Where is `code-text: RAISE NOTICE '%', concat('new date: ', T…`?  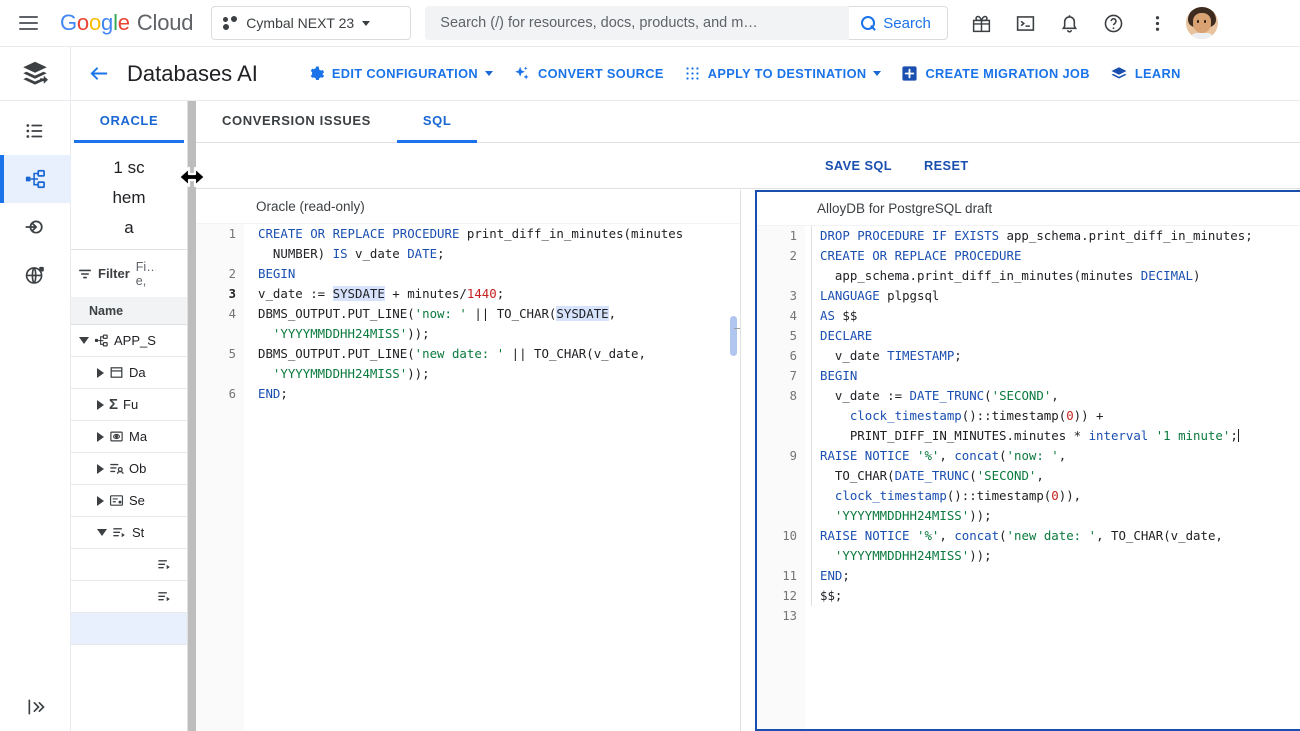
code-text: RAISE NOTICE '%', concat('new date: ', T… is located at coordinates (1017, 546).